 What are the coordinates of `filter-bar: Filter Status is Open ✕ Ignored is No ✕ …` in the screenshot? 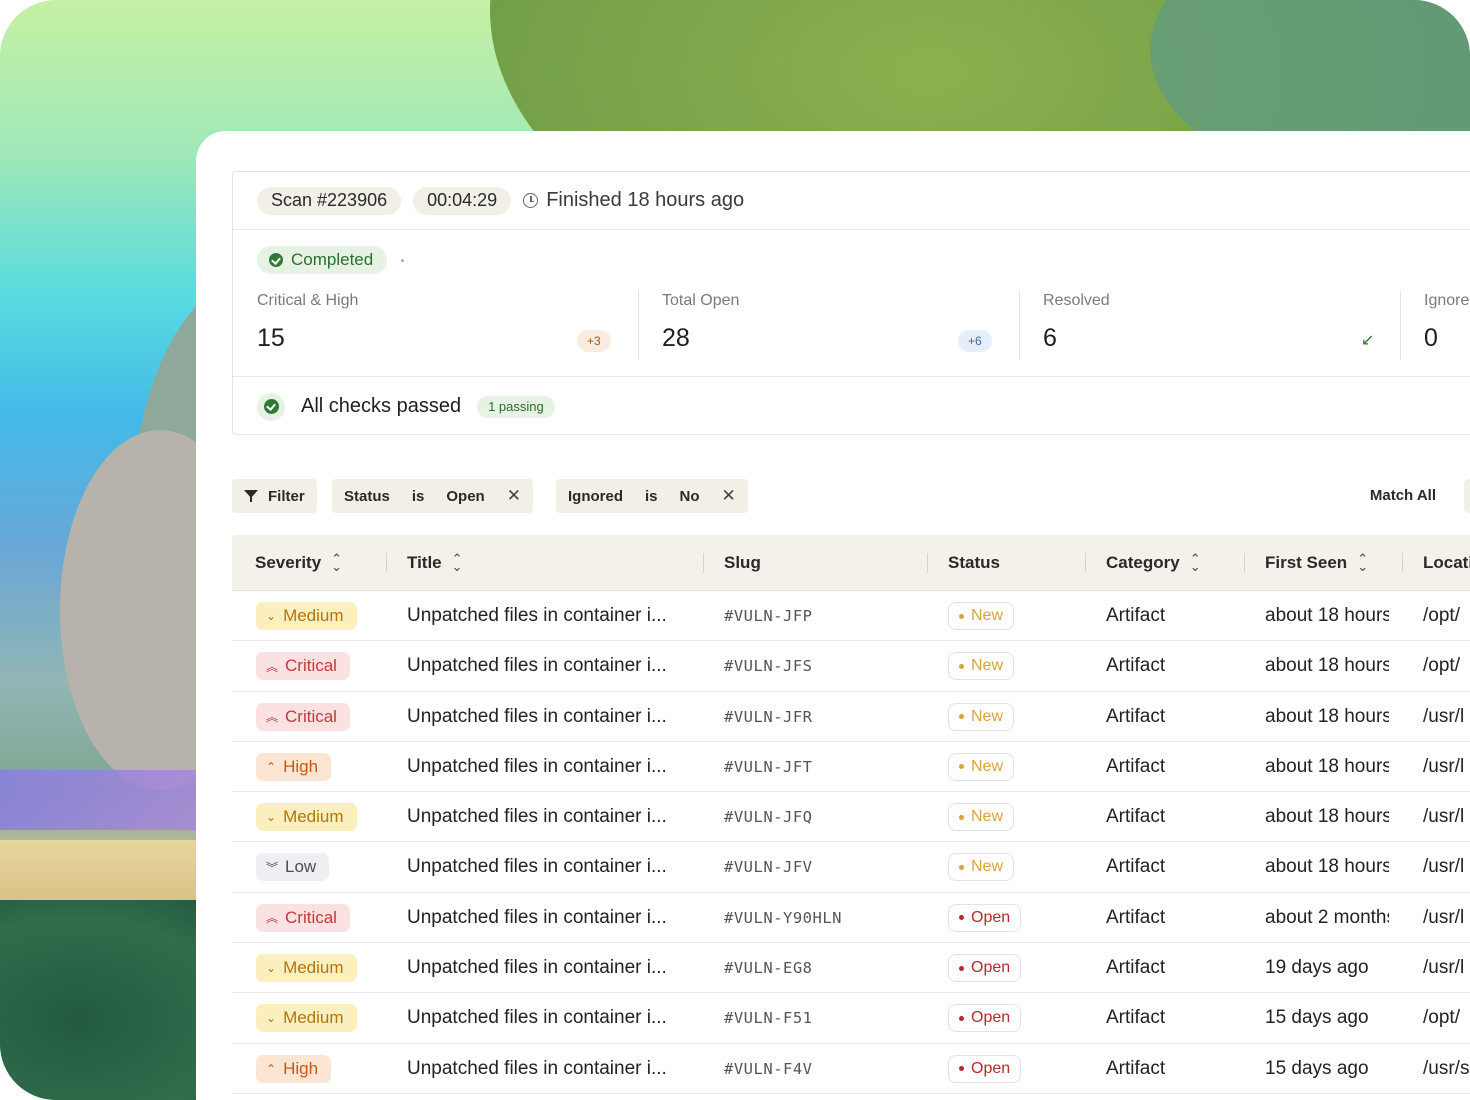 It's located at (851, 496).